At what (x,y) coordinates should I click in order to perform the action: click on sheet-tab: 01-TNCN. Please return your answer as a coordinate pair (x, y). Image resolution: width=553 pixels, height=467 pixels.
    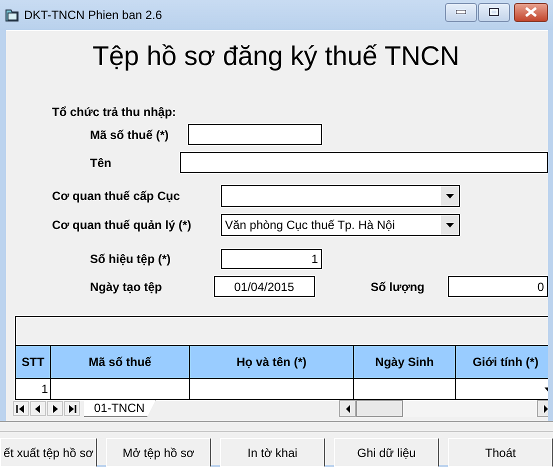
    Looking at the image, I should click on (120, 408).